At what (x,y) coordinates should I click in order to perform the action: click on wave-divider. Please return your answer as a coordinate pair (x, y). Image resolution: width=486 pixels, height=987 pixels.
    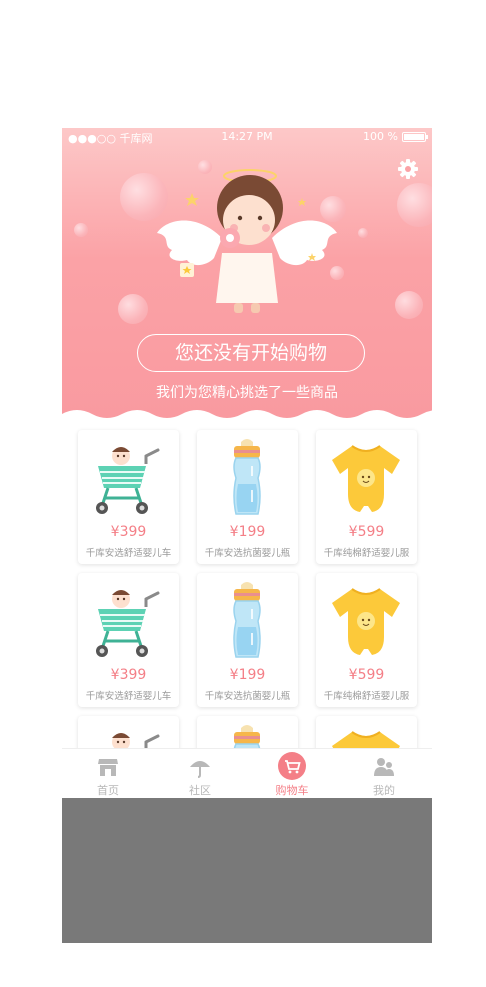
    Looking at the image, I should click on (247, 415).